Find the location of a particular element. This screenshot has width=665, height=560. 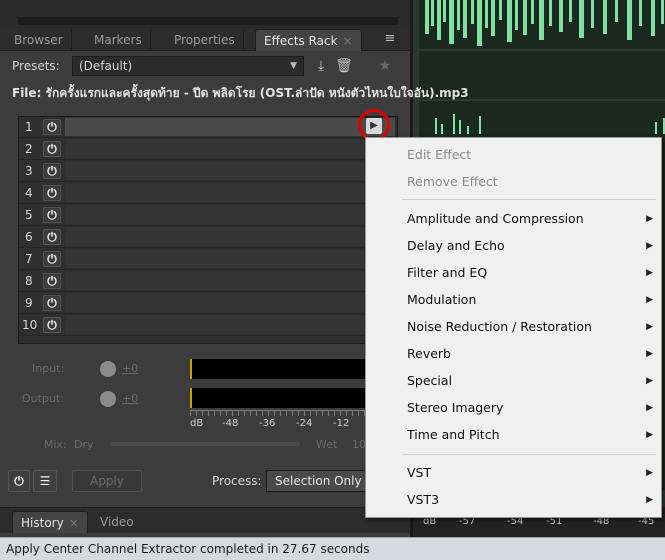

tab-properties: Properties is located at coordinates (205, 40).